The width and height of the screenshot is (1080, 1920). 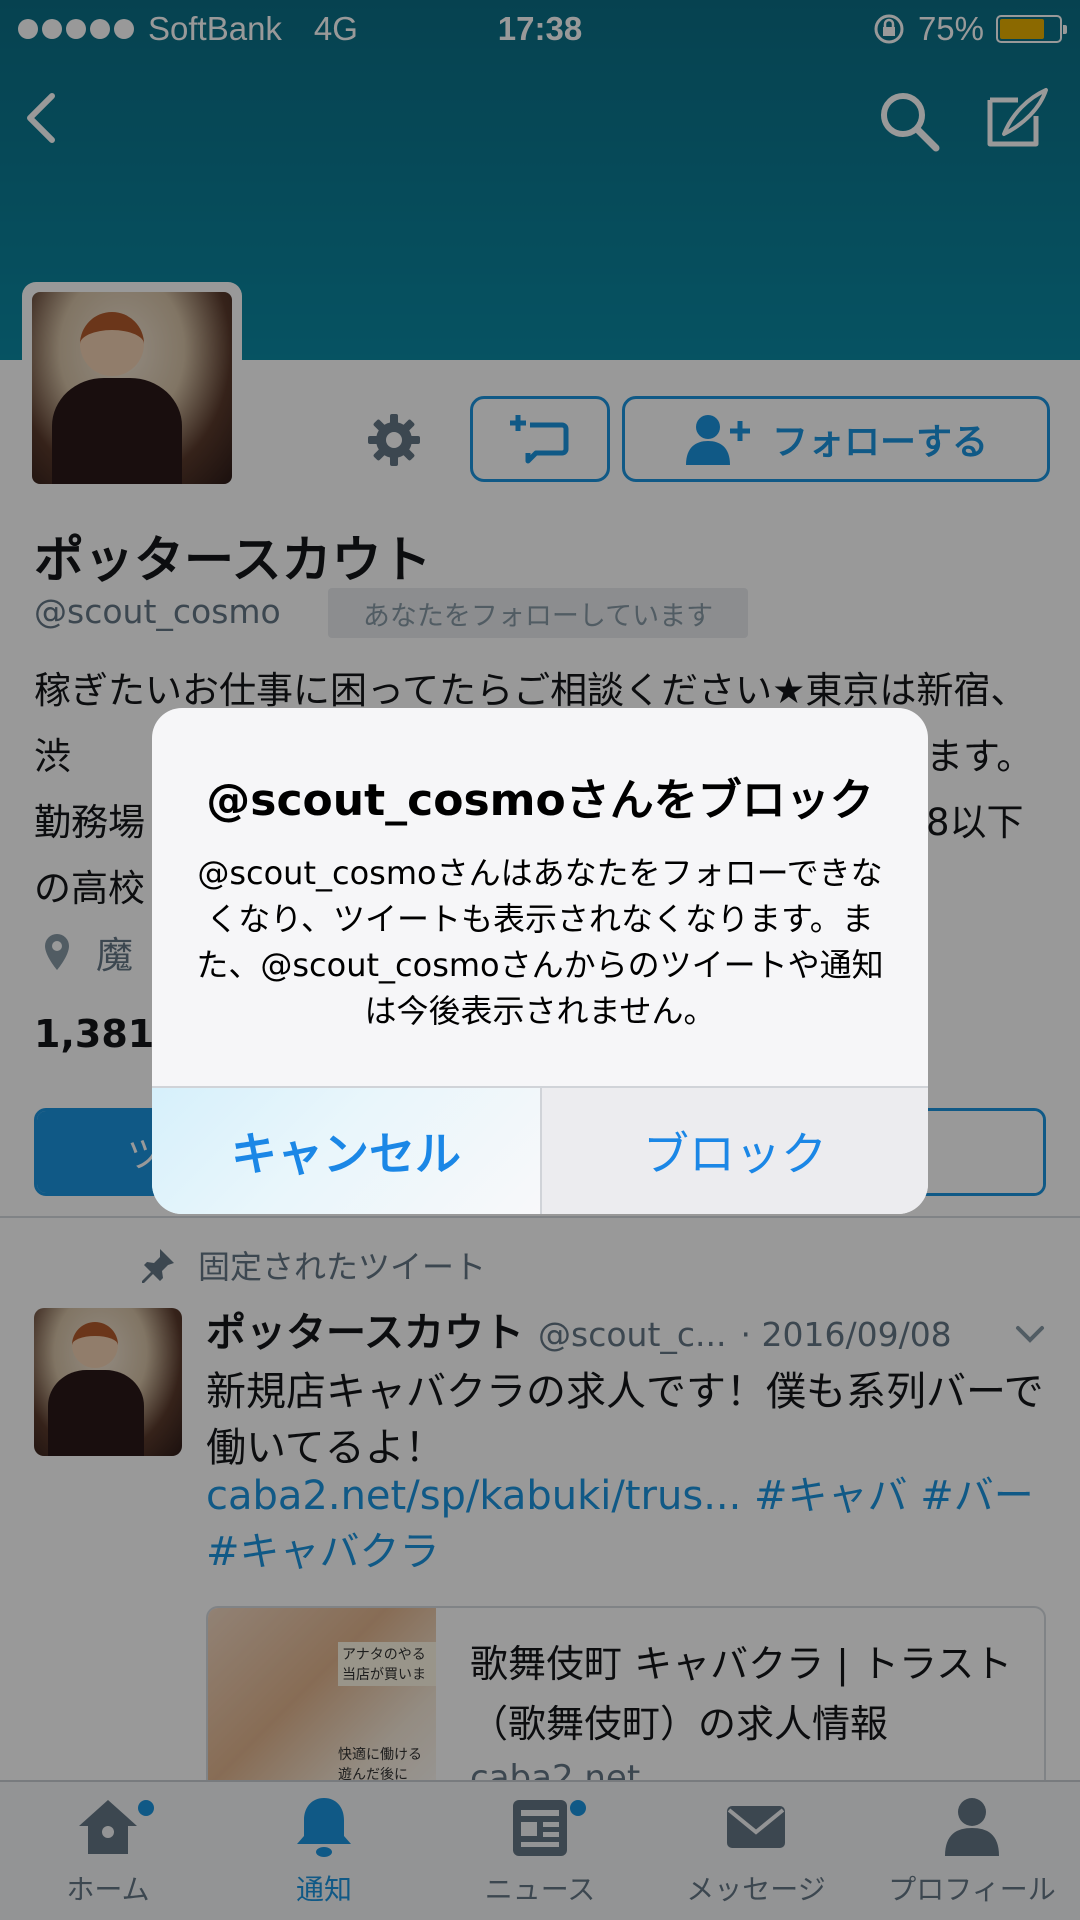 What do you see at coordinates (346, 1151) in the screenshot?
I see `cancel-button: キャンセル` at bounding box center [346, 1151].